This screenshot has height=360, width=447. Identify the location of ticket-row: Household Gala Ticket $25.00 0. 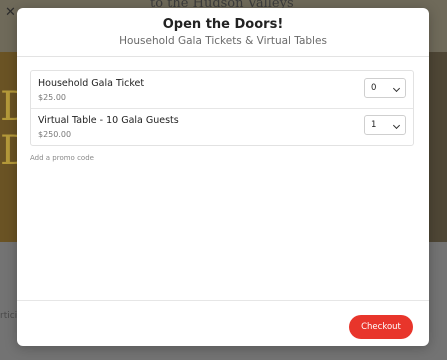
(222, 90).